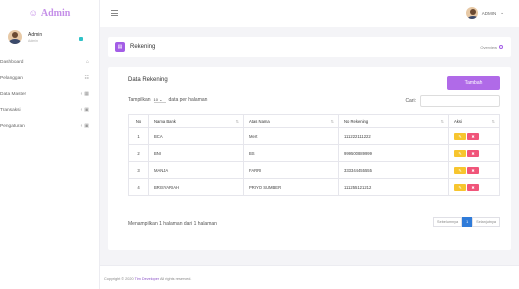  I want to click on column-header-no: No, so click(138, 121).